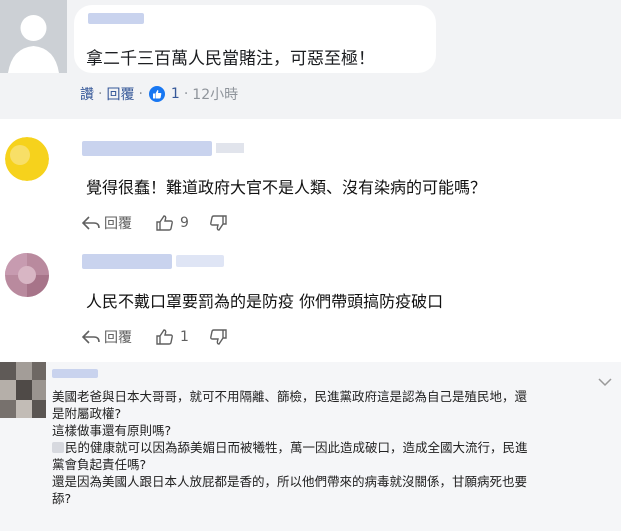 The image size is (621, 531). I want to click on comment-actions: 回覆 1, so click(154, 337).